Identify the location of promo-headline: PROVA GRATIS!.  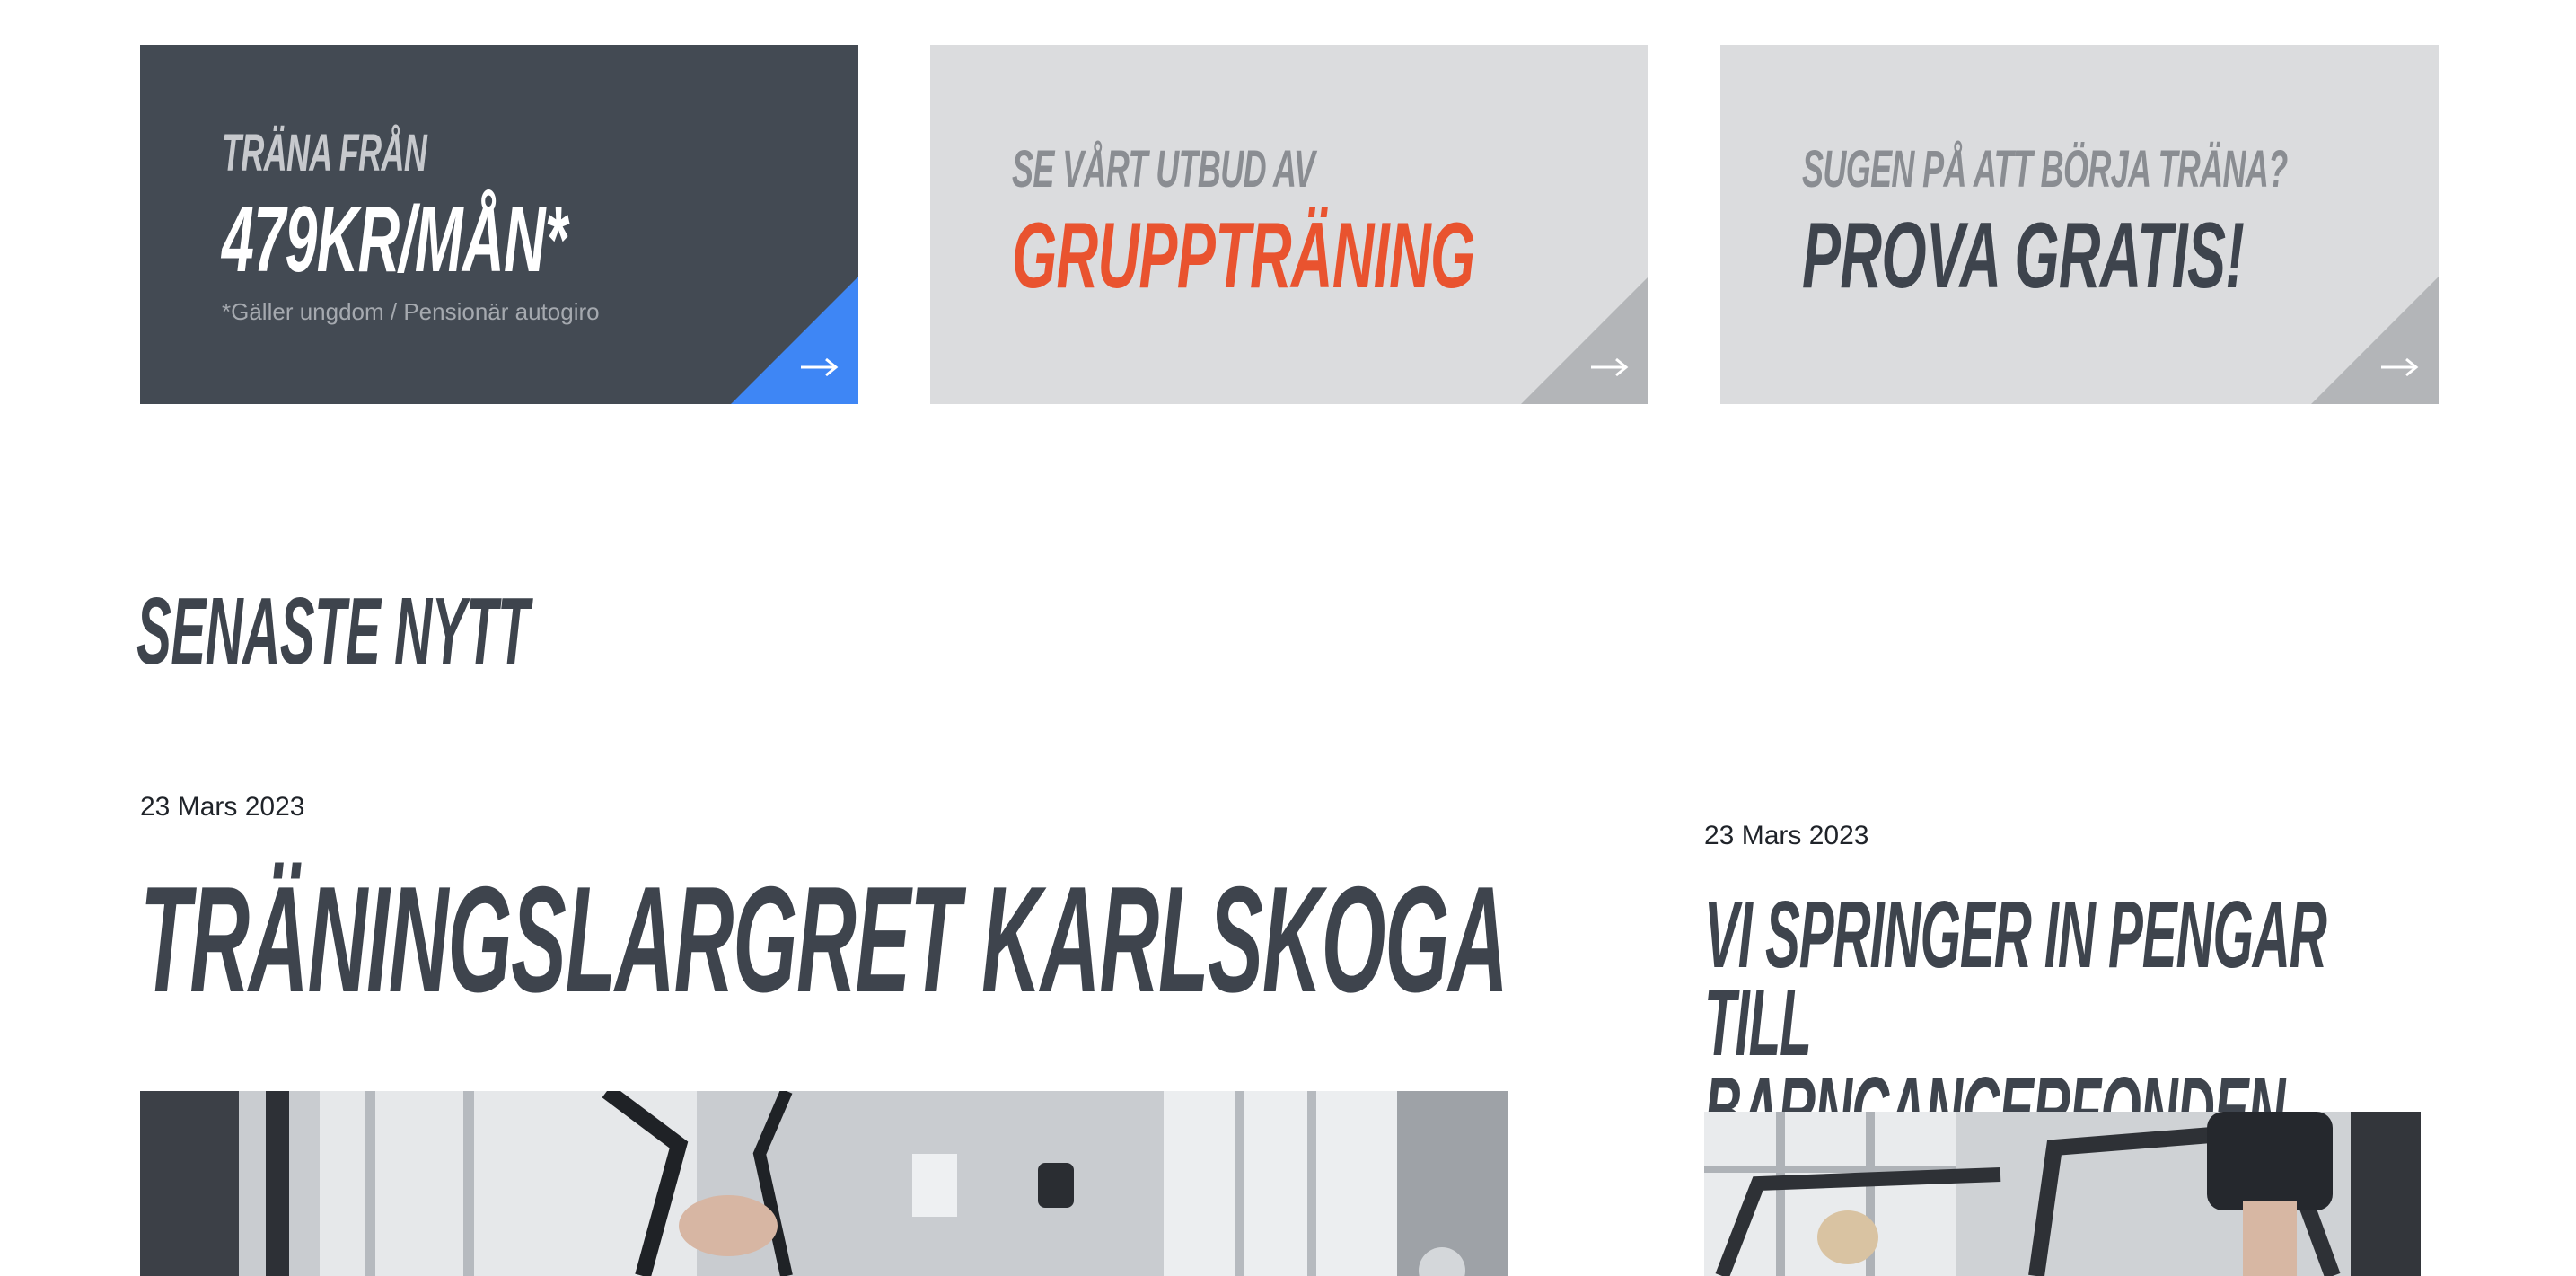
(2024, 256).